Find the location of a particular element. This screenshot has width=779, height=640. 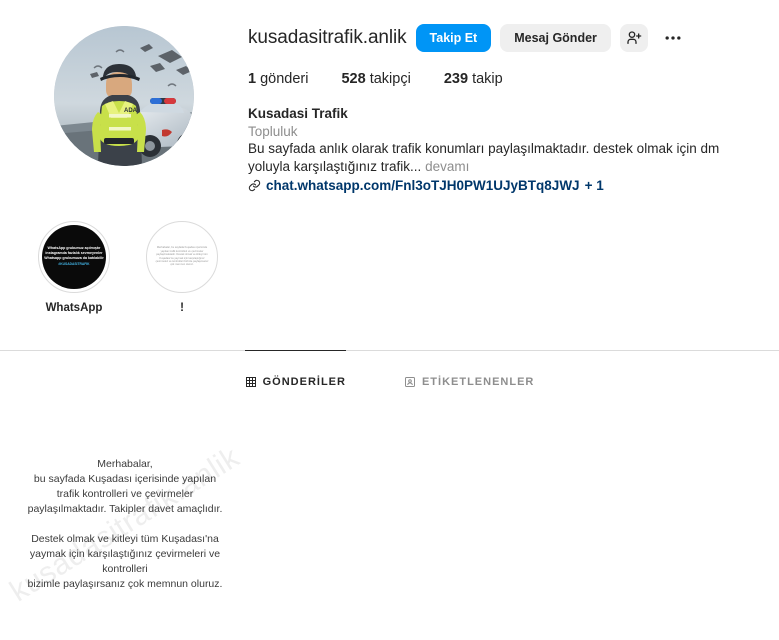

person-add-icon is located at coordinates (634, 37).